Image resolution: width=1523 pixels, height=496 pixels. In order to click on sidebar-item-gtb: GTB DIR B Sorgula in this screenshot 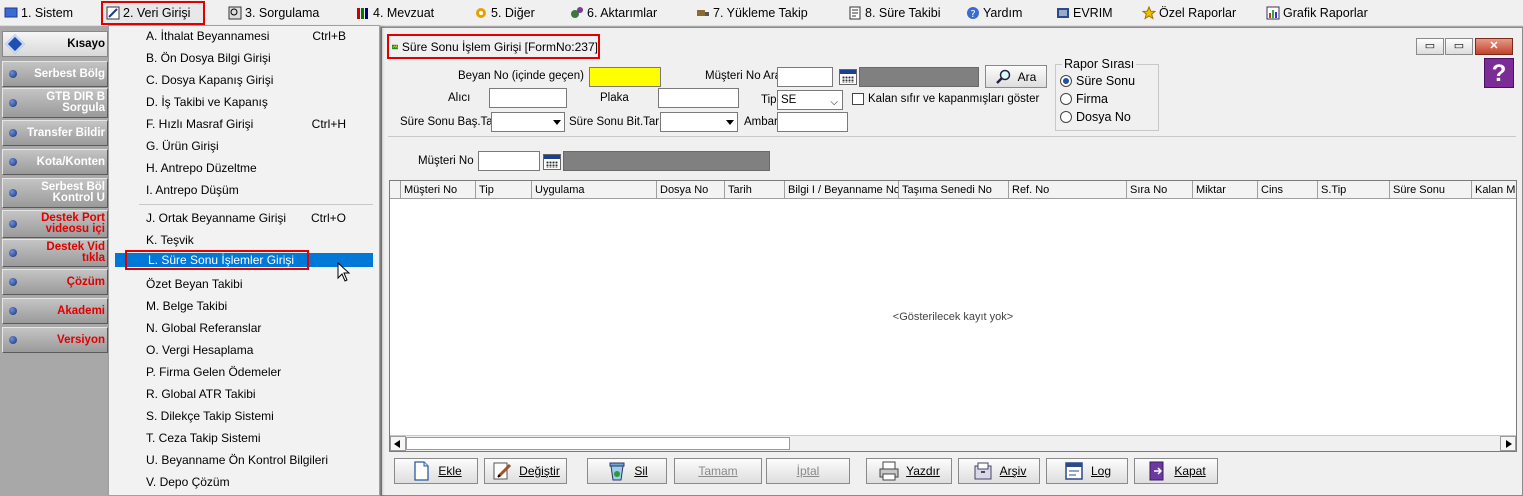, I will do `click(55, 103)`.